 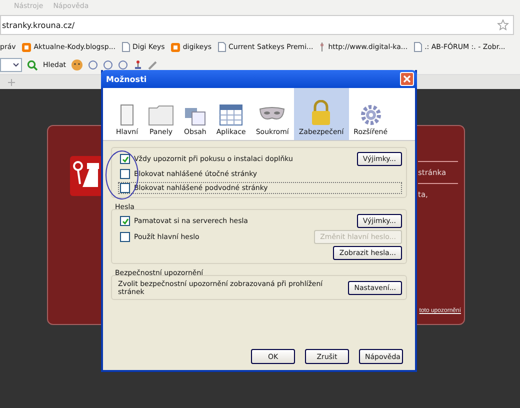 What do you see at coordinates (371, 115) in the screenshot?
I see `gear-icon` at bounding box center [371, 115].